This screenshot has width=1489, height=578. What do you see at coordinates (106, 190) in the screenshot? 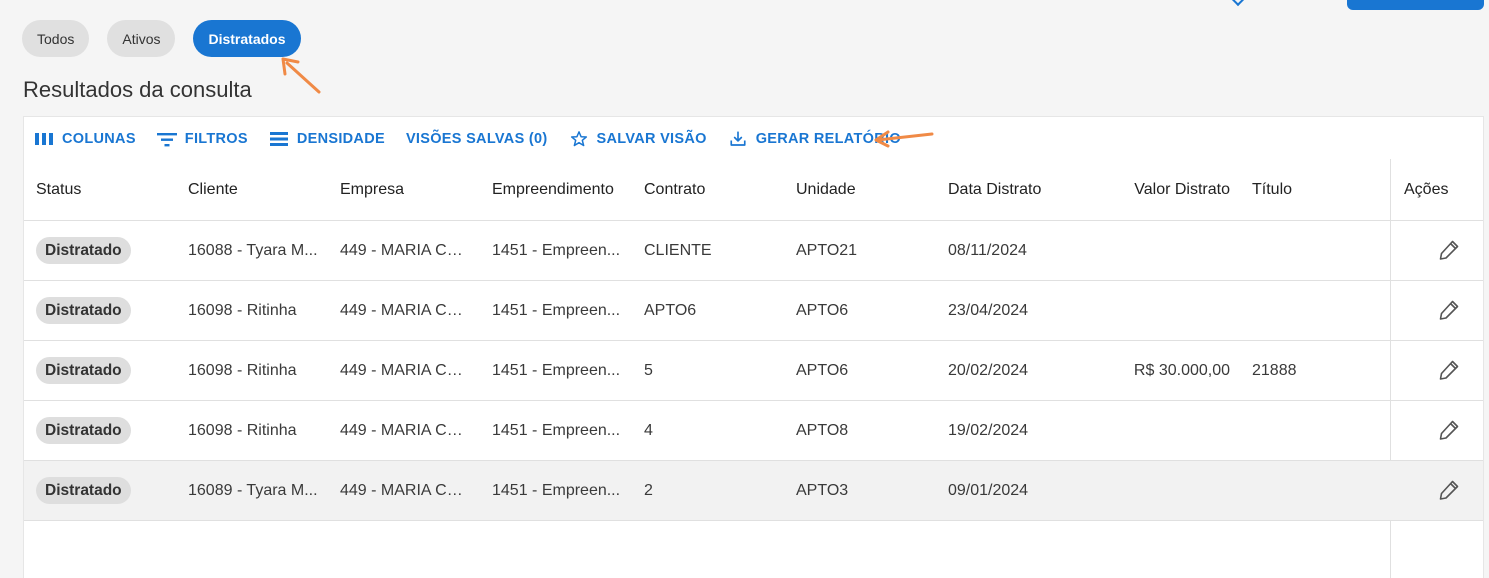
I see `header-status: Status` at bounding box center [106, 190].